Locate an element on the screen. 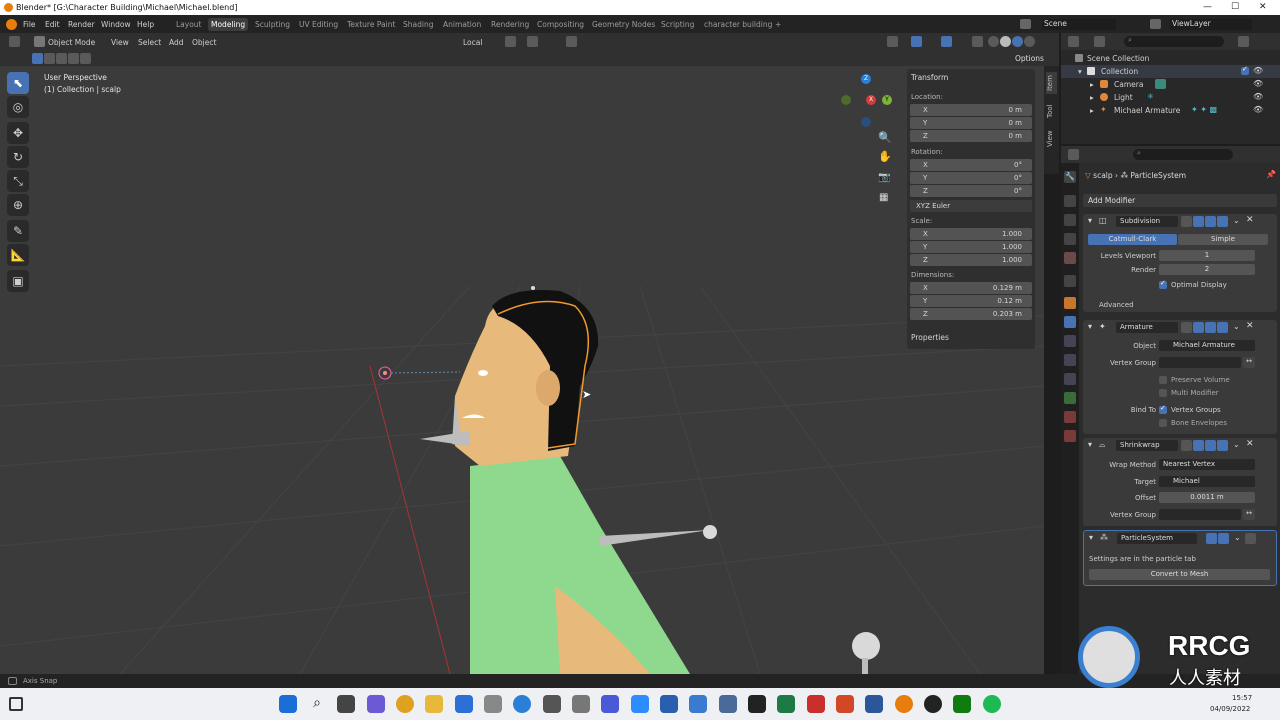 This screenshot has height=720, width=1280. scene-icon is located at coordinates (1025, 24).